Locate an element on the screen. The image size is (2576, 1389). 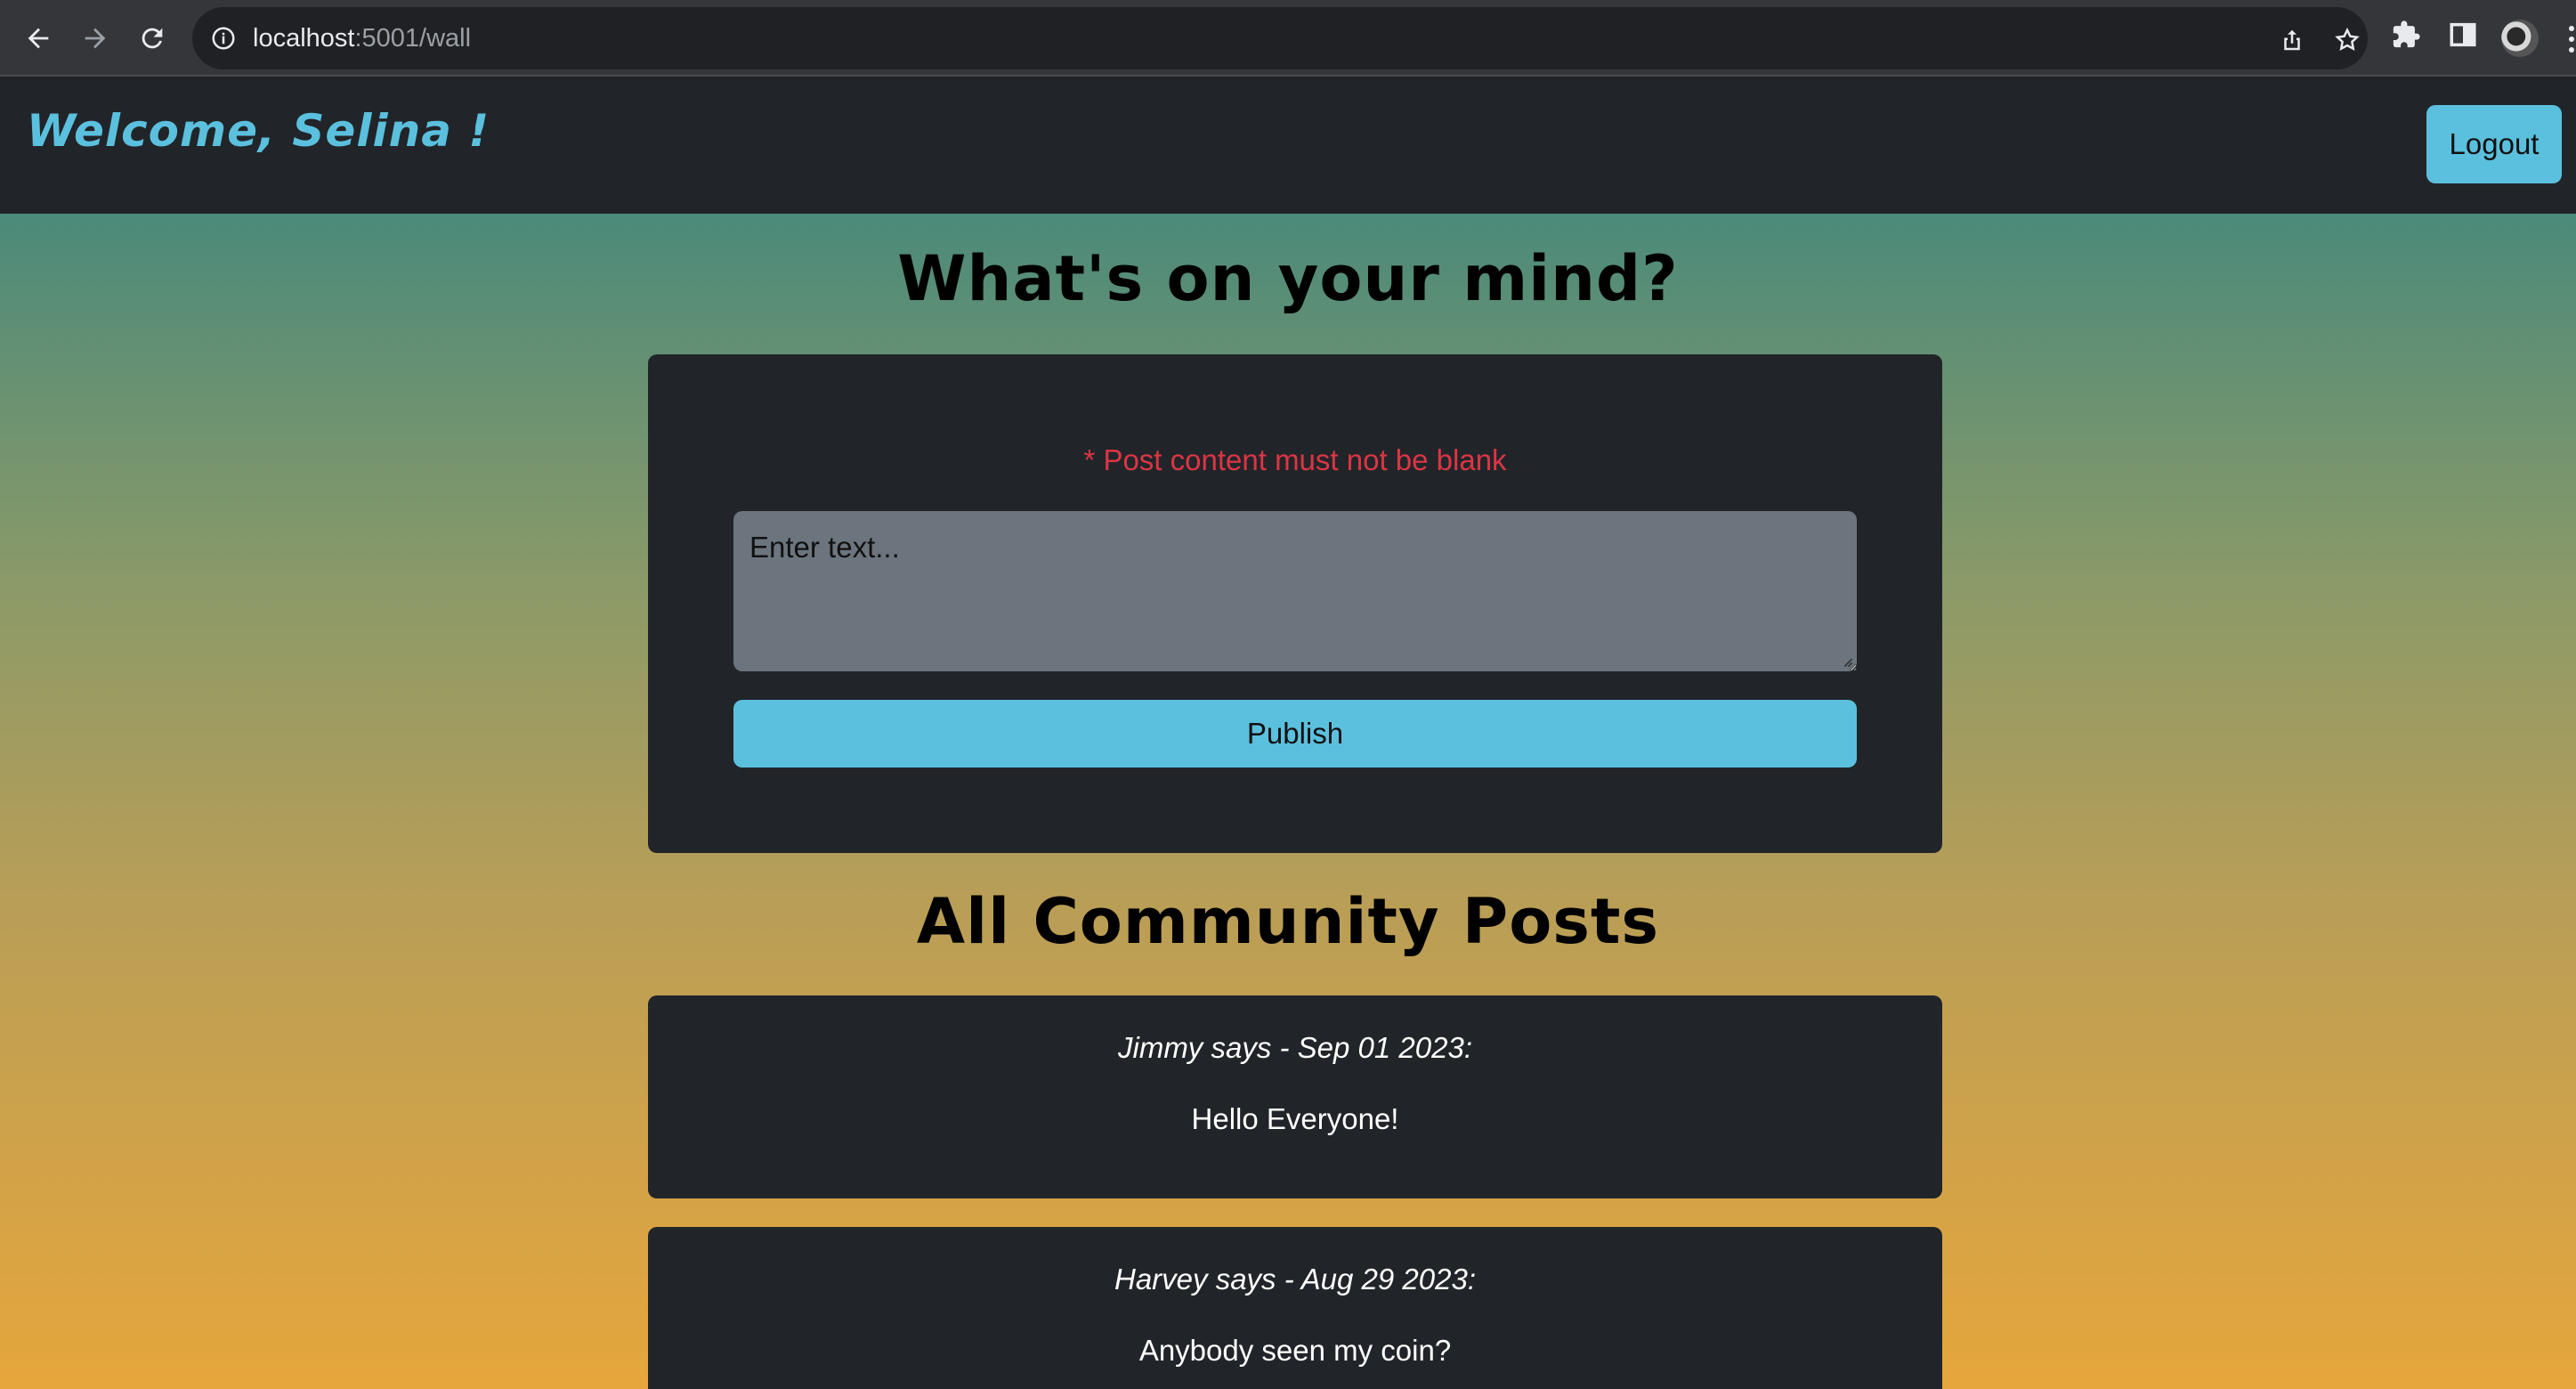
post-body: Anybody seen my coin? is located at coordinates (1295, 1350).